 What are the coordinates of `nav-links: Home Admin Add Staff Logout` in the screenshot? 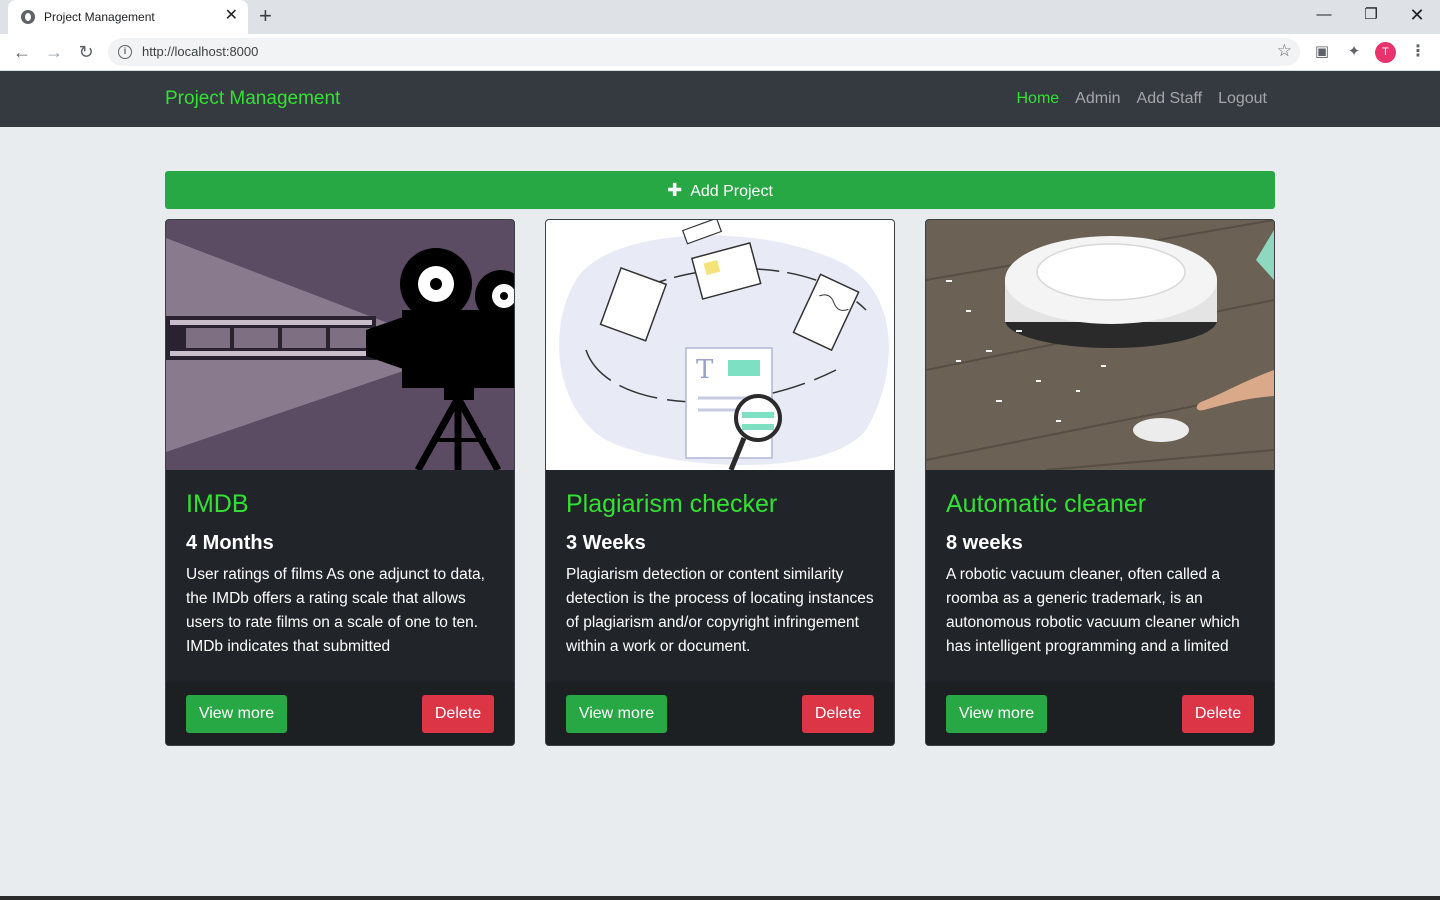 It's located at (1141, 99).